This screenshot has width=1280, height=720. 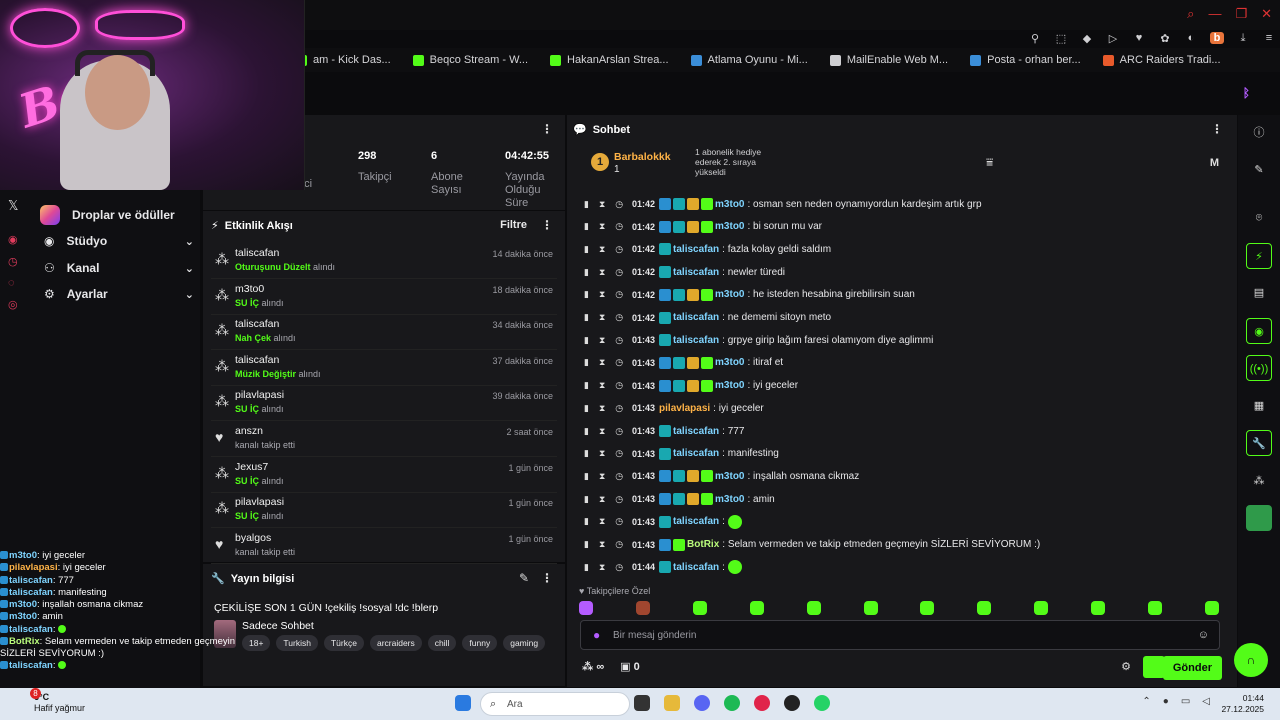 What do you see at coordinates (119, 241) in the screenshot?
I see `sidebar-item-studio: ◉ Stüdyo ⌄` at bounding box center [119, 241].